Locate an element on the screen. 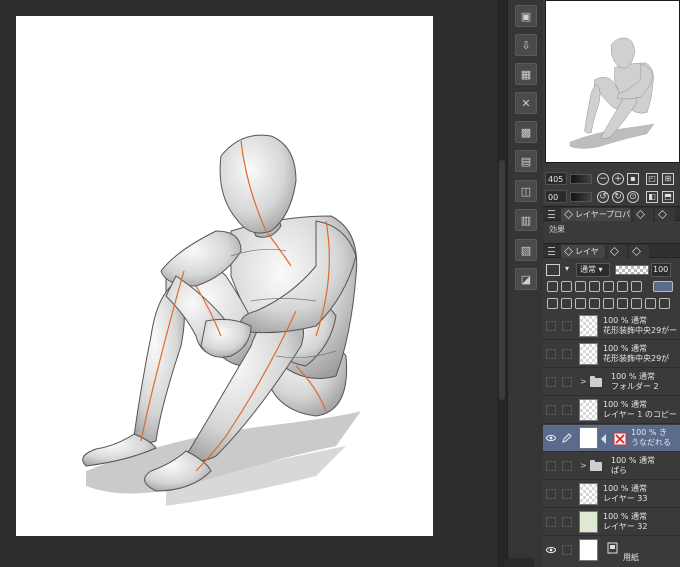  canvas-vertical-scrollbar is located at coordinates (502, 283).